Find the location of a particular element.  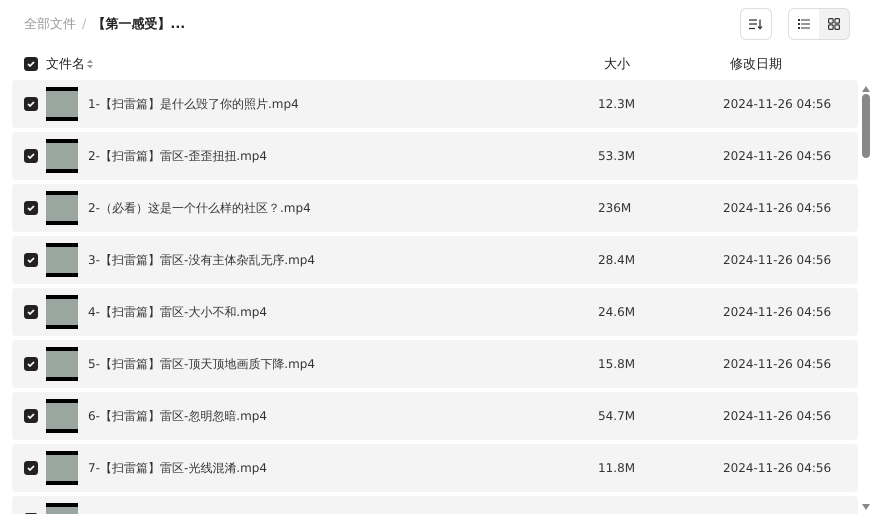

file-size: 11.8M is located at coordinates (617, 468).